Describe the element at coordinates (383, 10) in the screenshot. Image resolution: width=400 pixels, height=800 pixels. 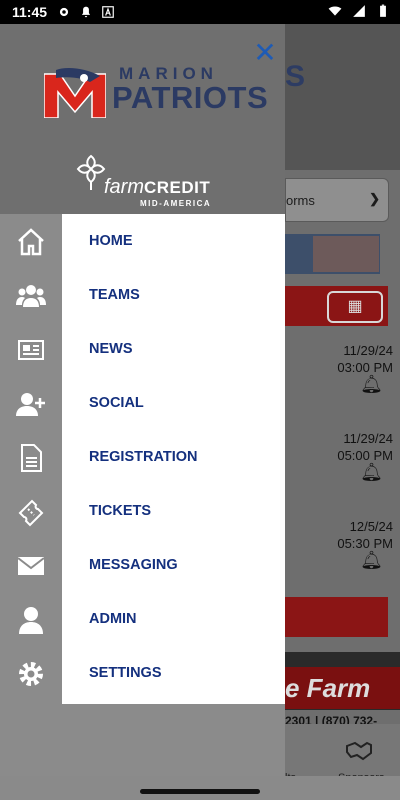
I see `battery-icon` at that location.